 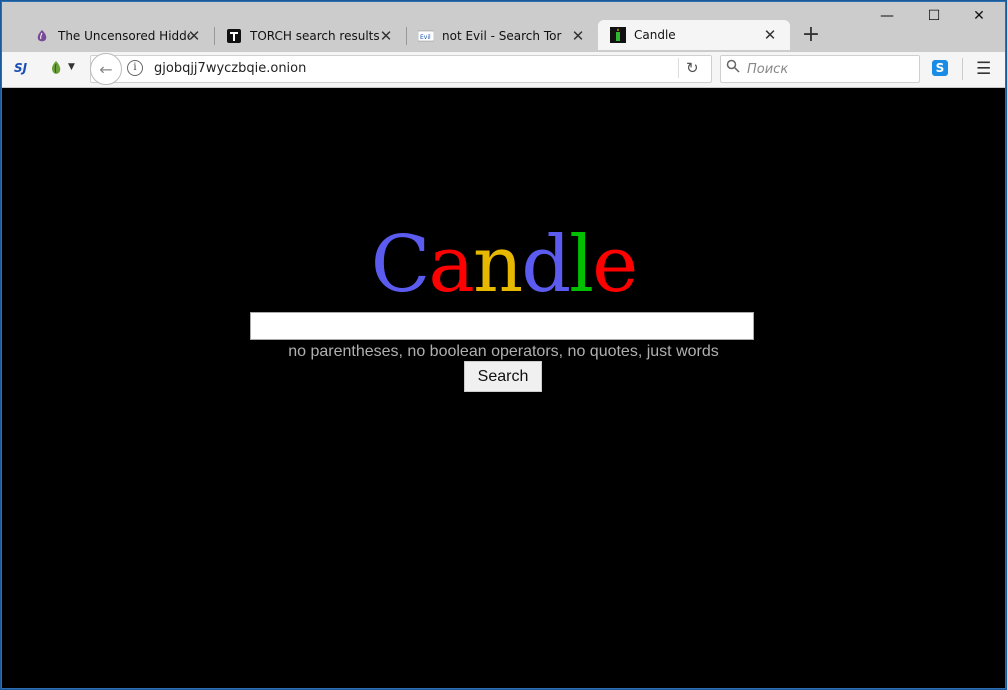 I want to click on tab-title: not Evil - Search Tor, so click(x=502, y=36).